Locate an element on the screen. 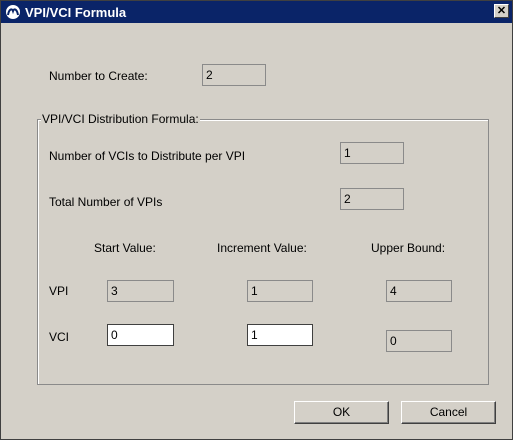 This screenshot has width=513, height=440. vci-start-input: 0 is located at coordinates (140, 335).